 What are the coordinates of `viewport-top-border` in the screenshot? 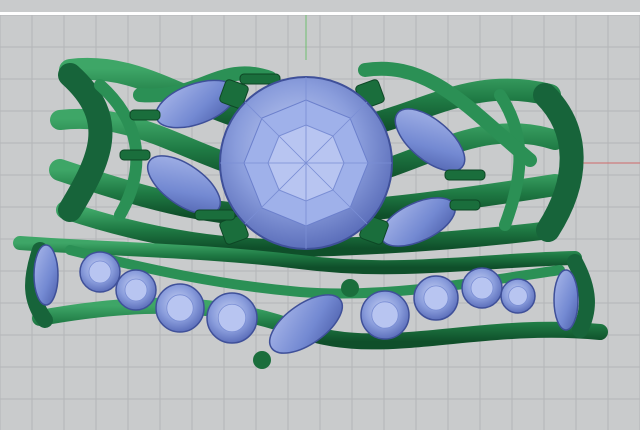 It's located at (320, 13).